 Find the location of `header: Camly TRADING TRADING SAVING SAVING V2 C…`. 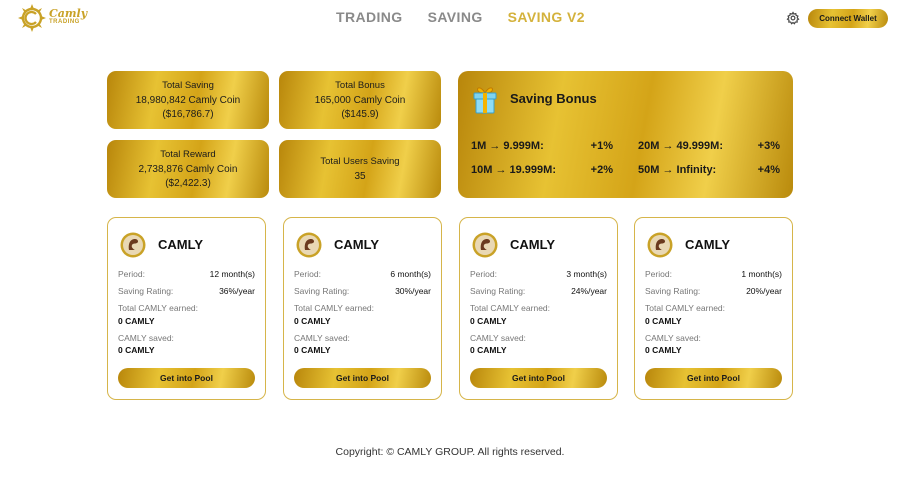

header: Camly TRADING TRADING SAVING SAVING V2 C… is located at coordinates (450, 18).